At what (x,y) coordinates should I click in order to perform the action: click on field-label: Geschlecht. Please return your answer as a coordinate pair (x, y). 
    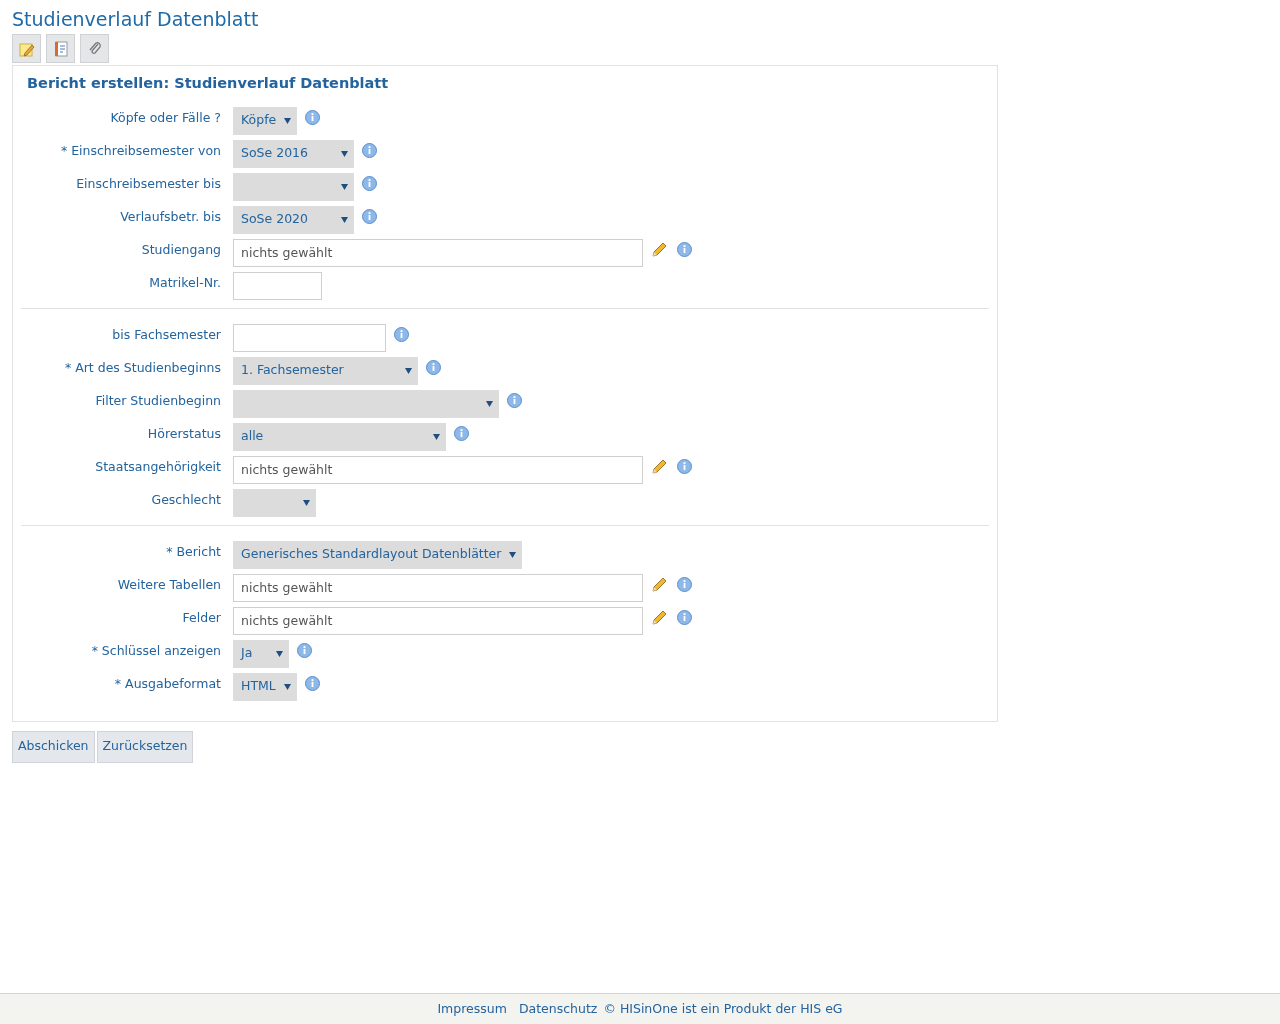
    Looking at the image, I should click on (185, 499).